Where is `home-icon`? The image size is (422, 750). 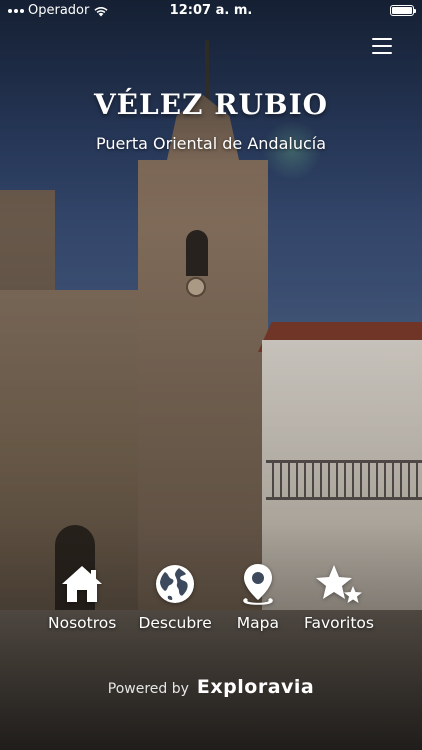
home-icon is located at coordinates (82, 584).